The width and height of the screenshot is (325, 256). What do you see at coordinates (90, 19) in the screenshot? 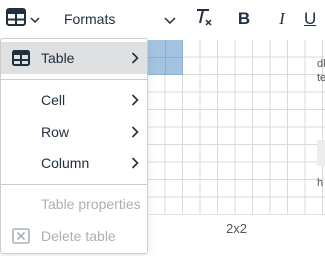
I see `formats-label: Formats` at bounding box center [90, 19].